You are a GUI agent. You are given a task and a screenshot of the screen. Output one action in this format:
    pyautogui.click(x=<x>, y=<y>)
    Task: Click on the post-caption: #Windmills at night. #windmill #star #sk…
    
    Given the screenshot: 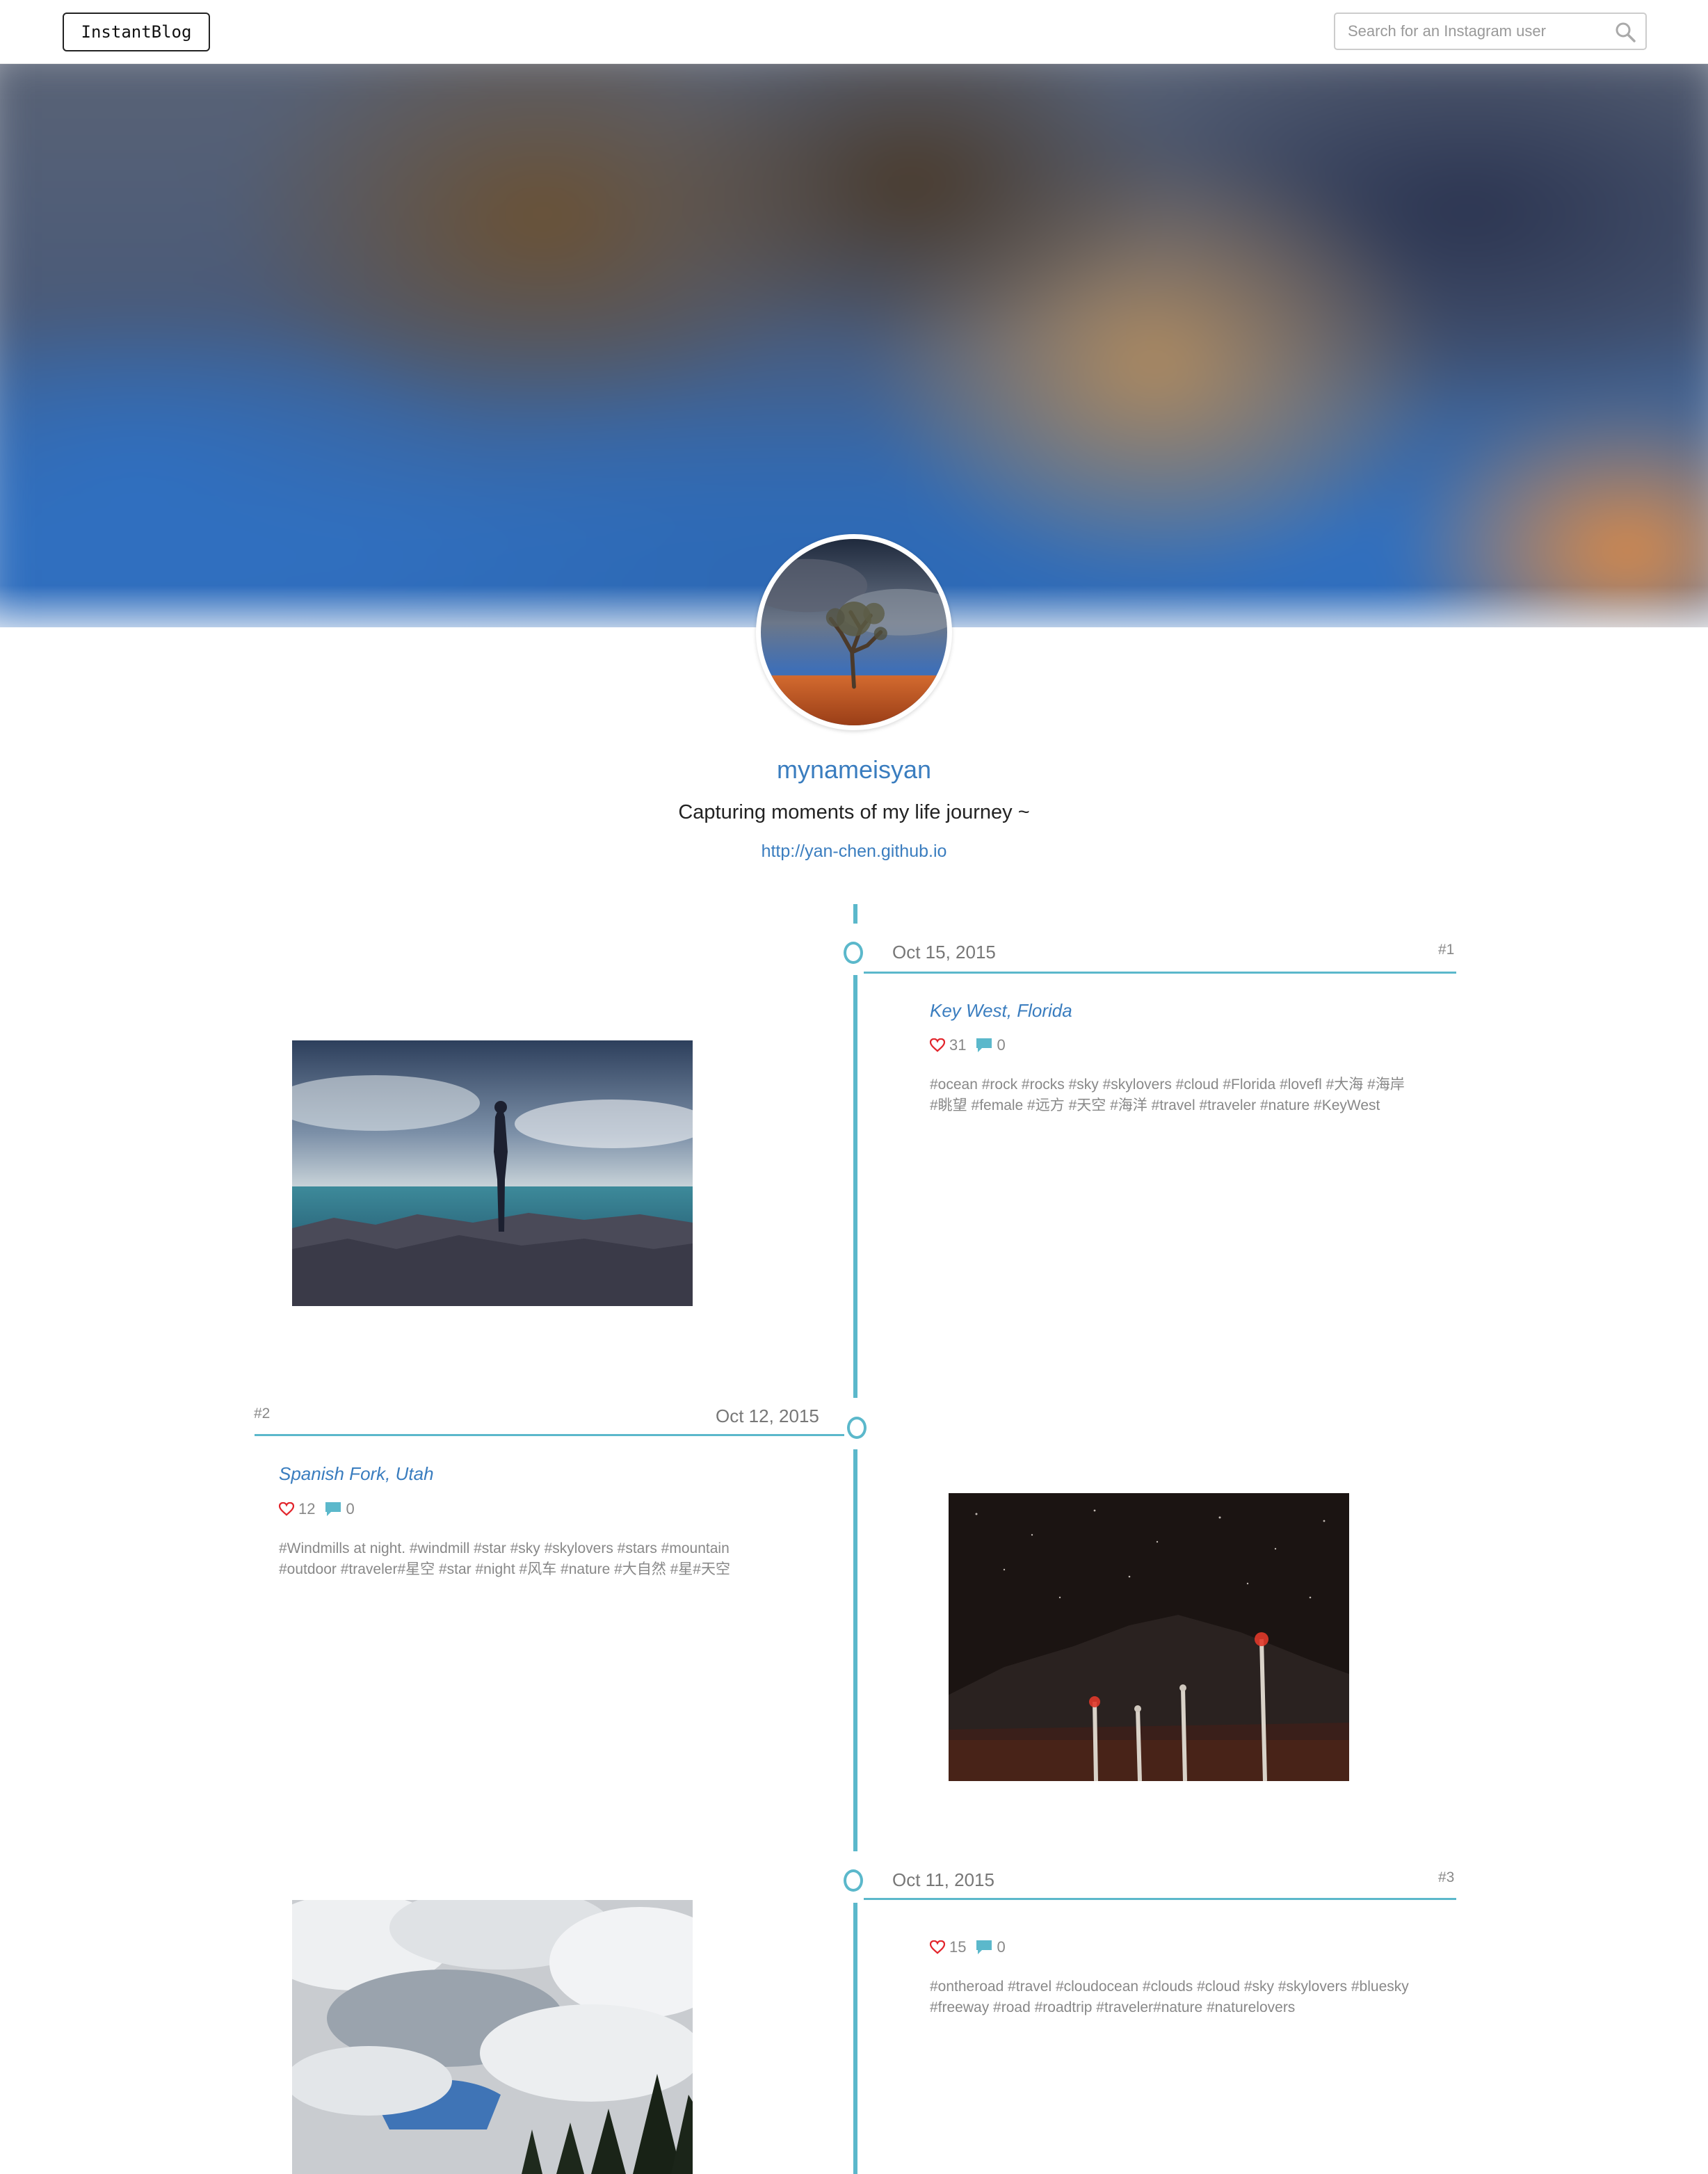 What is the action you would take?
    pyautogui.click(x=536, y=1559)
    